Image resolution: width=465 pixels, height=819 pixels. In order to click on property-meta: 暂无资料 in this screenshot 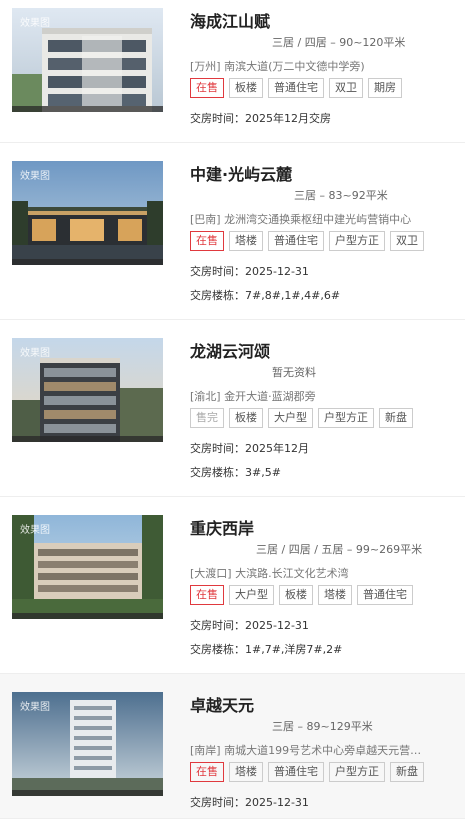, I will do `click(294, 372)`.